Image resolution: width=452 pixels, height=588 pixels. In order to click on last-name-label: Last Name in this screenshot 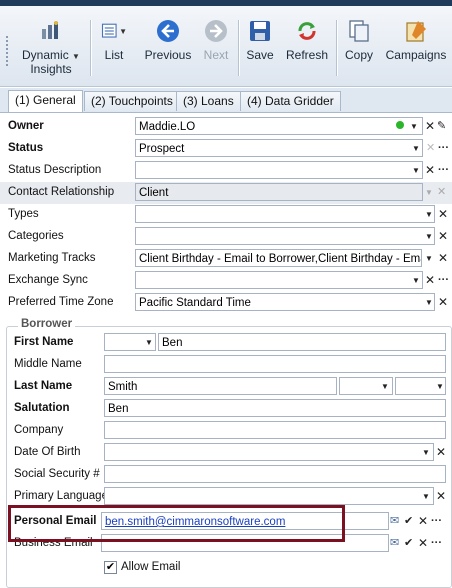, I will do `click(43, 386)`.